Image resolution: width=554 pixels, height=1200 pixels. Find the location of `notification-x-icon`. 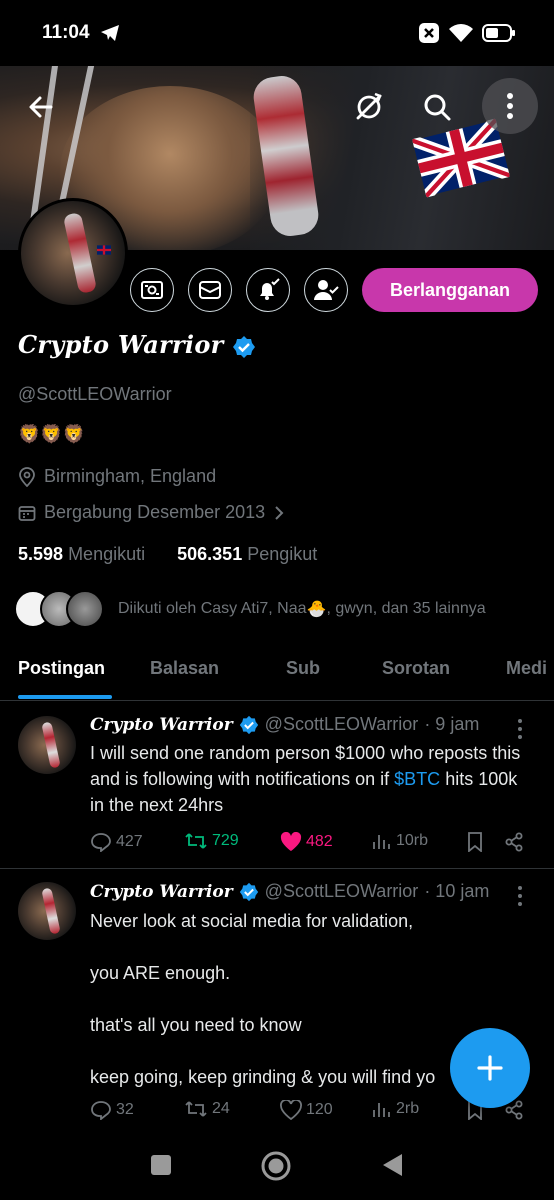

notification-x-icon is located at coordinates (429, 33).